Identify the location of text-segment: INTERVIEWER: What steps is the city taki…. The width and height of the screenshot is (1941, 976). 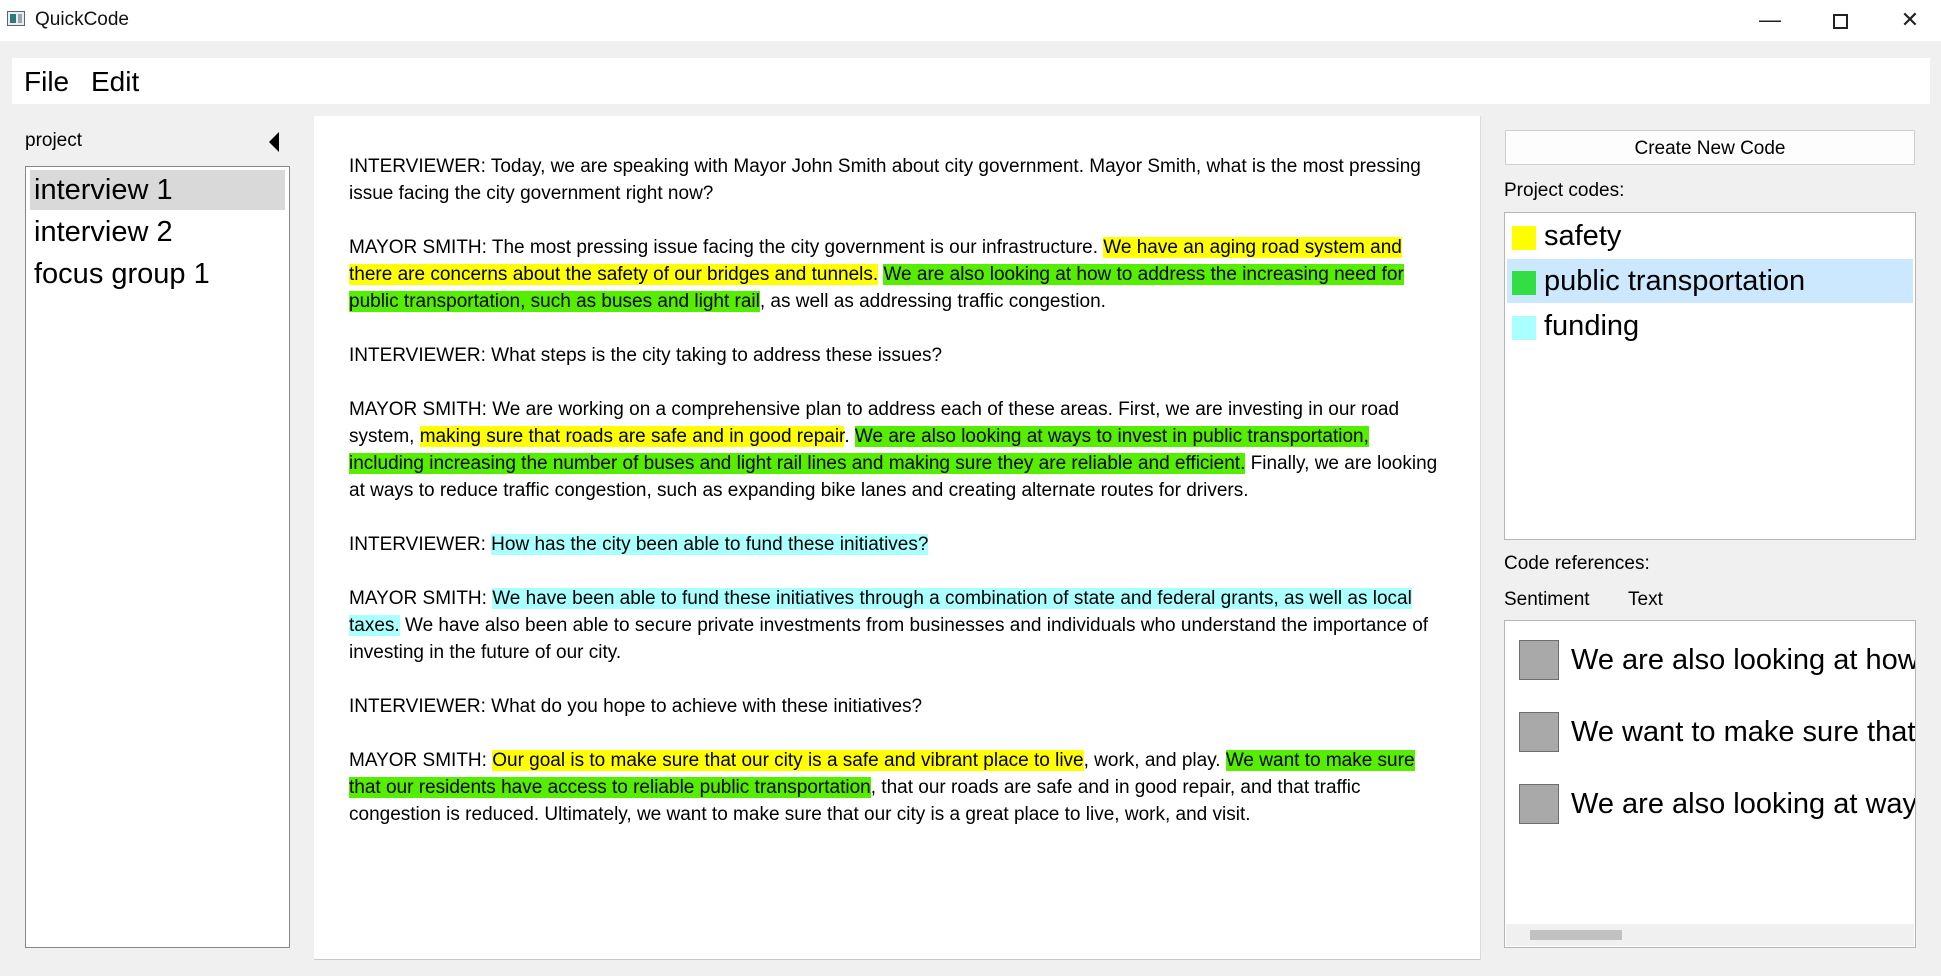
(646, 355).